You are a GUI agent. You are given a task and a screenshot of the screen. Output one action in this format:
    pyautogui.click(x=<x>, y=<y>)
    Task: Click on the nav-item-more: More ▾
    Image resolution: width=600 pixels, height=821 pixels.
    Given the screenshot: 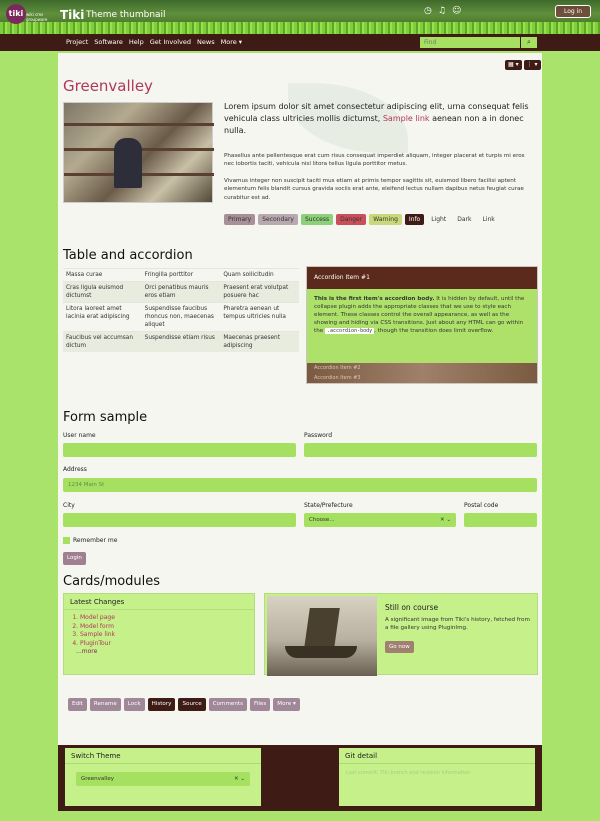 What is the action you would take?
    pyautogui.click(x=231, y=42)
    